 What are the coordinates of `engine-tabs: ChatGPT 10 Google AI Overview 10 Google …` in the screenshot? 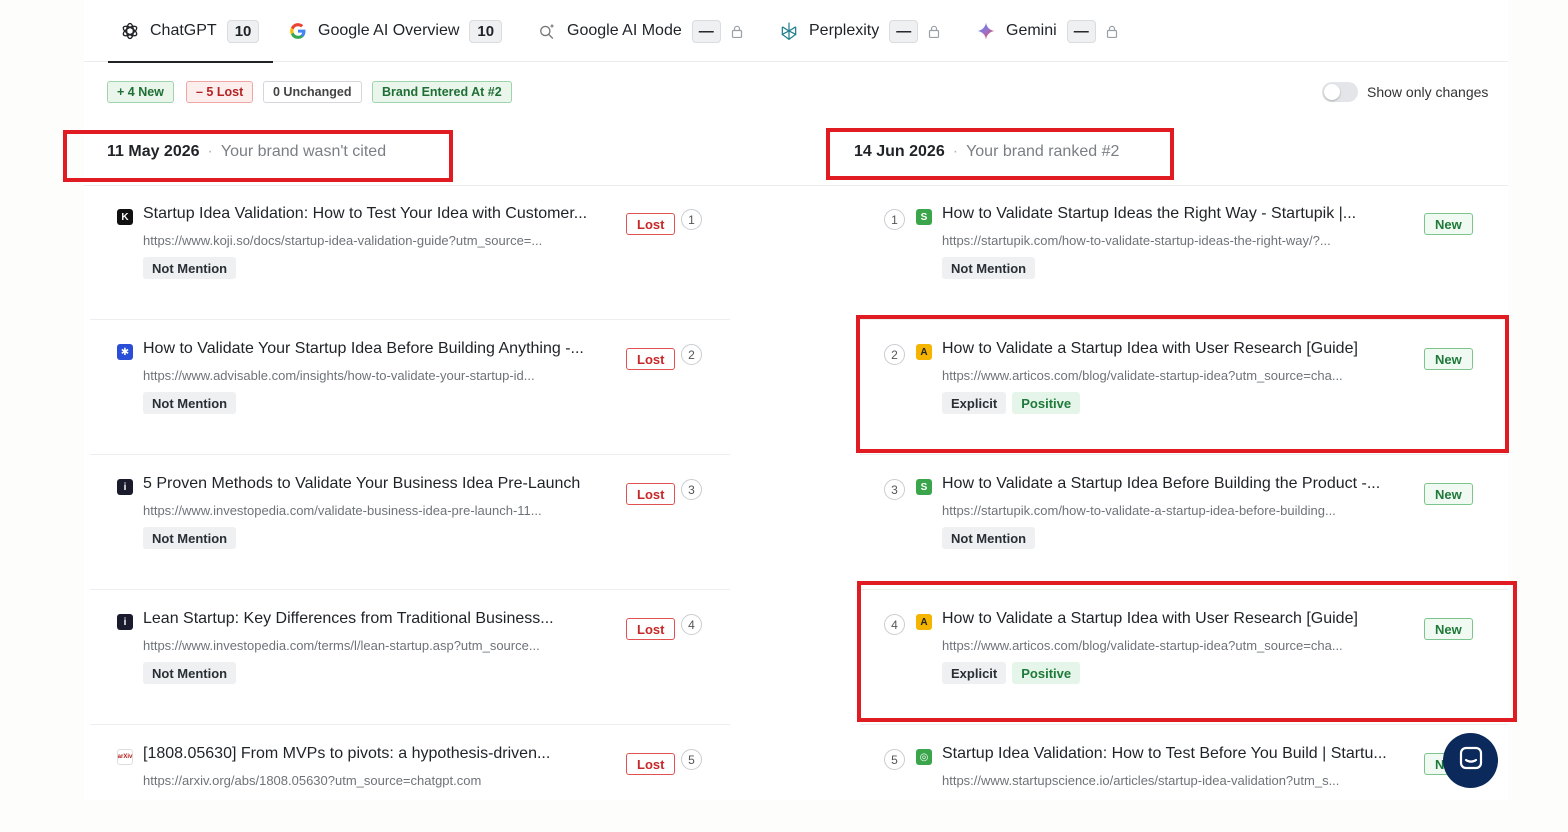 It's located at (796, 31).